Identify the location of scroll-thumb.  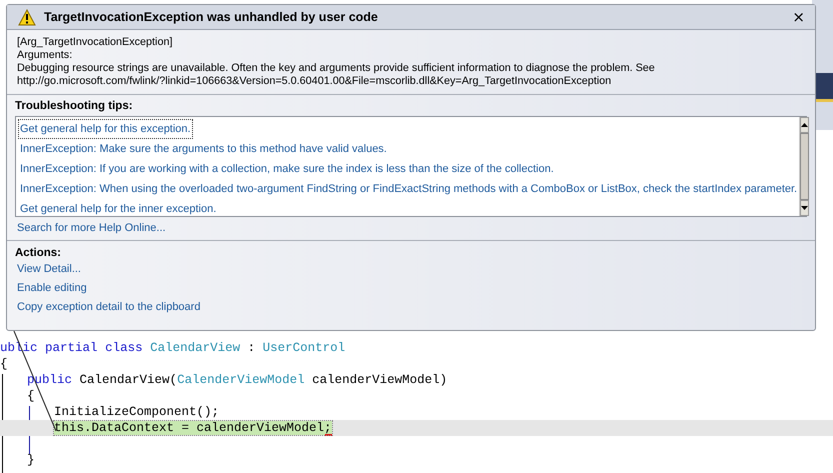
(805, 166).